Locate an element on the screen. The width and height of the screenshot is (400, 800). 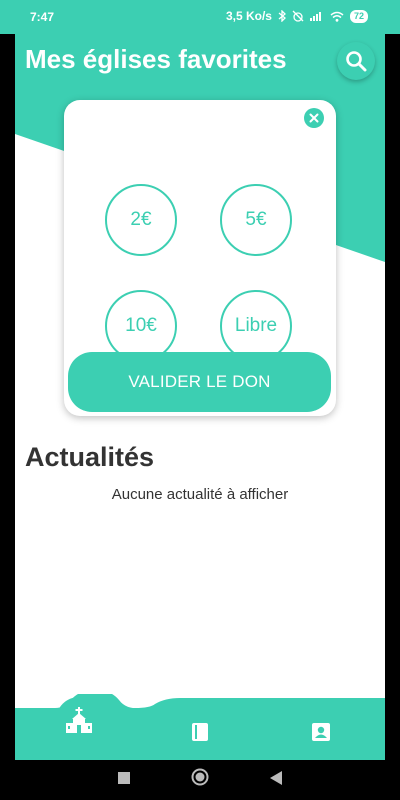
page-title: Mes églises favorites is located at coordinates (156, 59).